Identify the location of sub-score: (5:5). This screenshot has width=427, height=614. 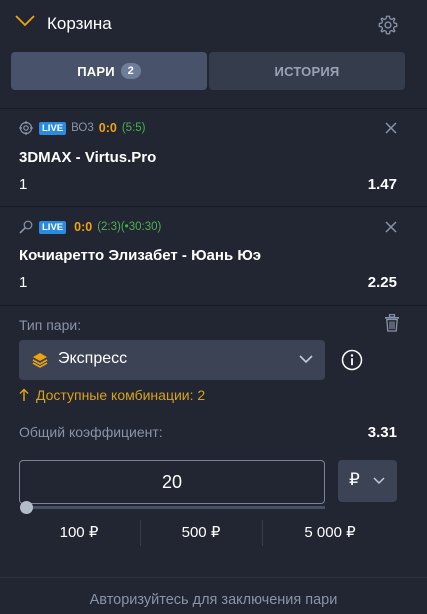
(133, 128).